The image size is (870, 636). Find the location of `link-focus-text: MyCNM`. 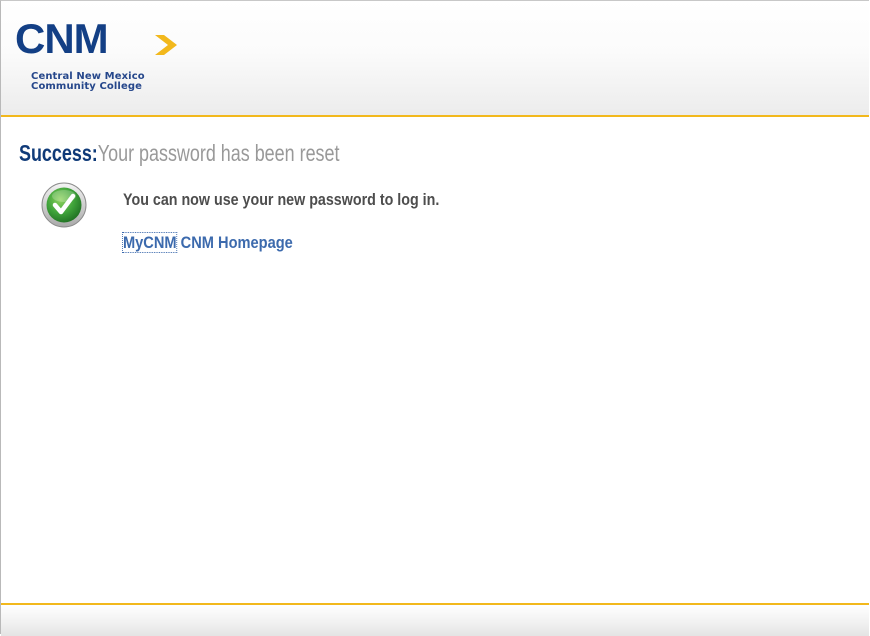

link-focus-text: MyCNM is located at coordinates (150, 242).